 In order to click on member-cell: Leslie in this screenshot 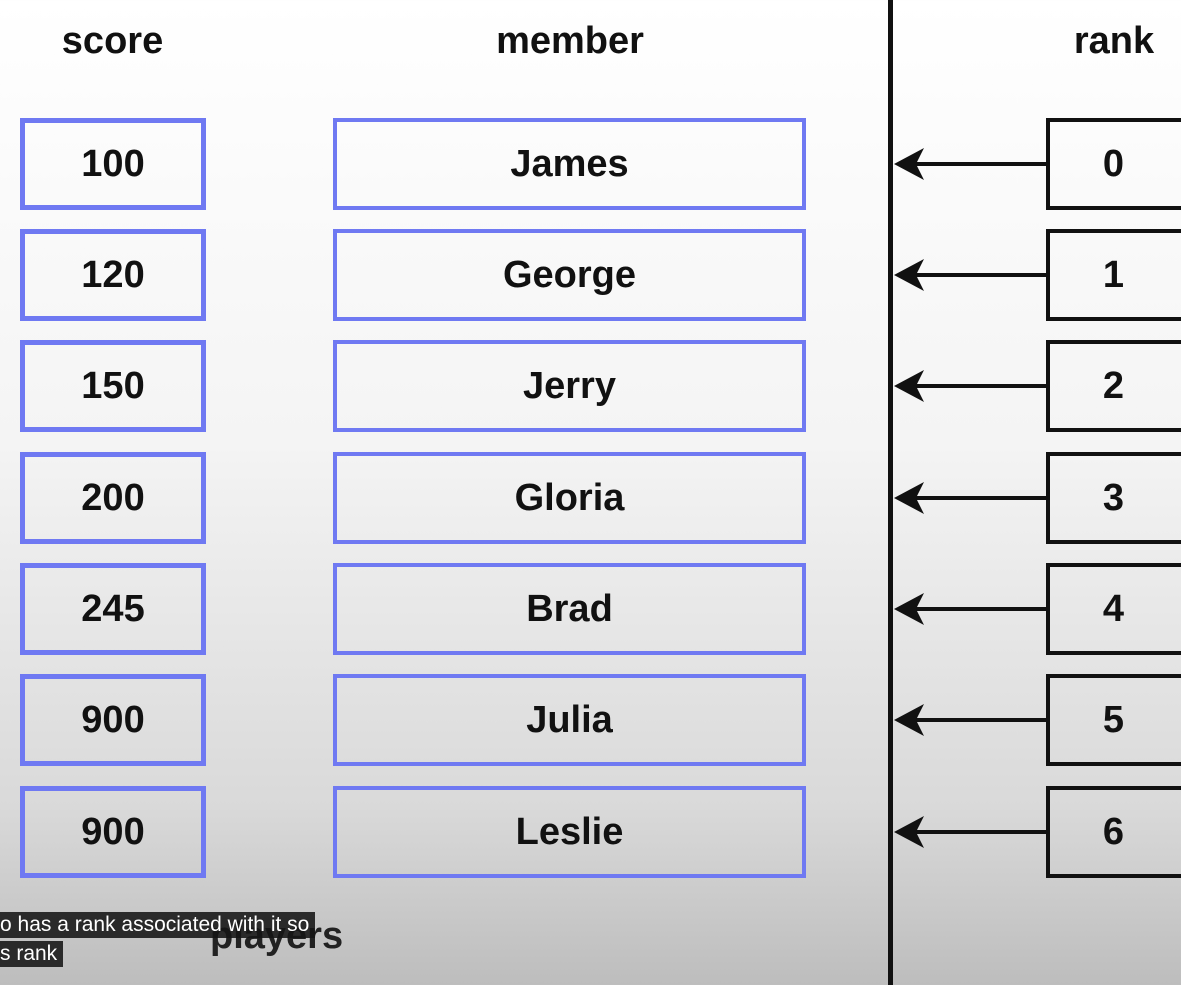, I will do `click(569, 832)`.